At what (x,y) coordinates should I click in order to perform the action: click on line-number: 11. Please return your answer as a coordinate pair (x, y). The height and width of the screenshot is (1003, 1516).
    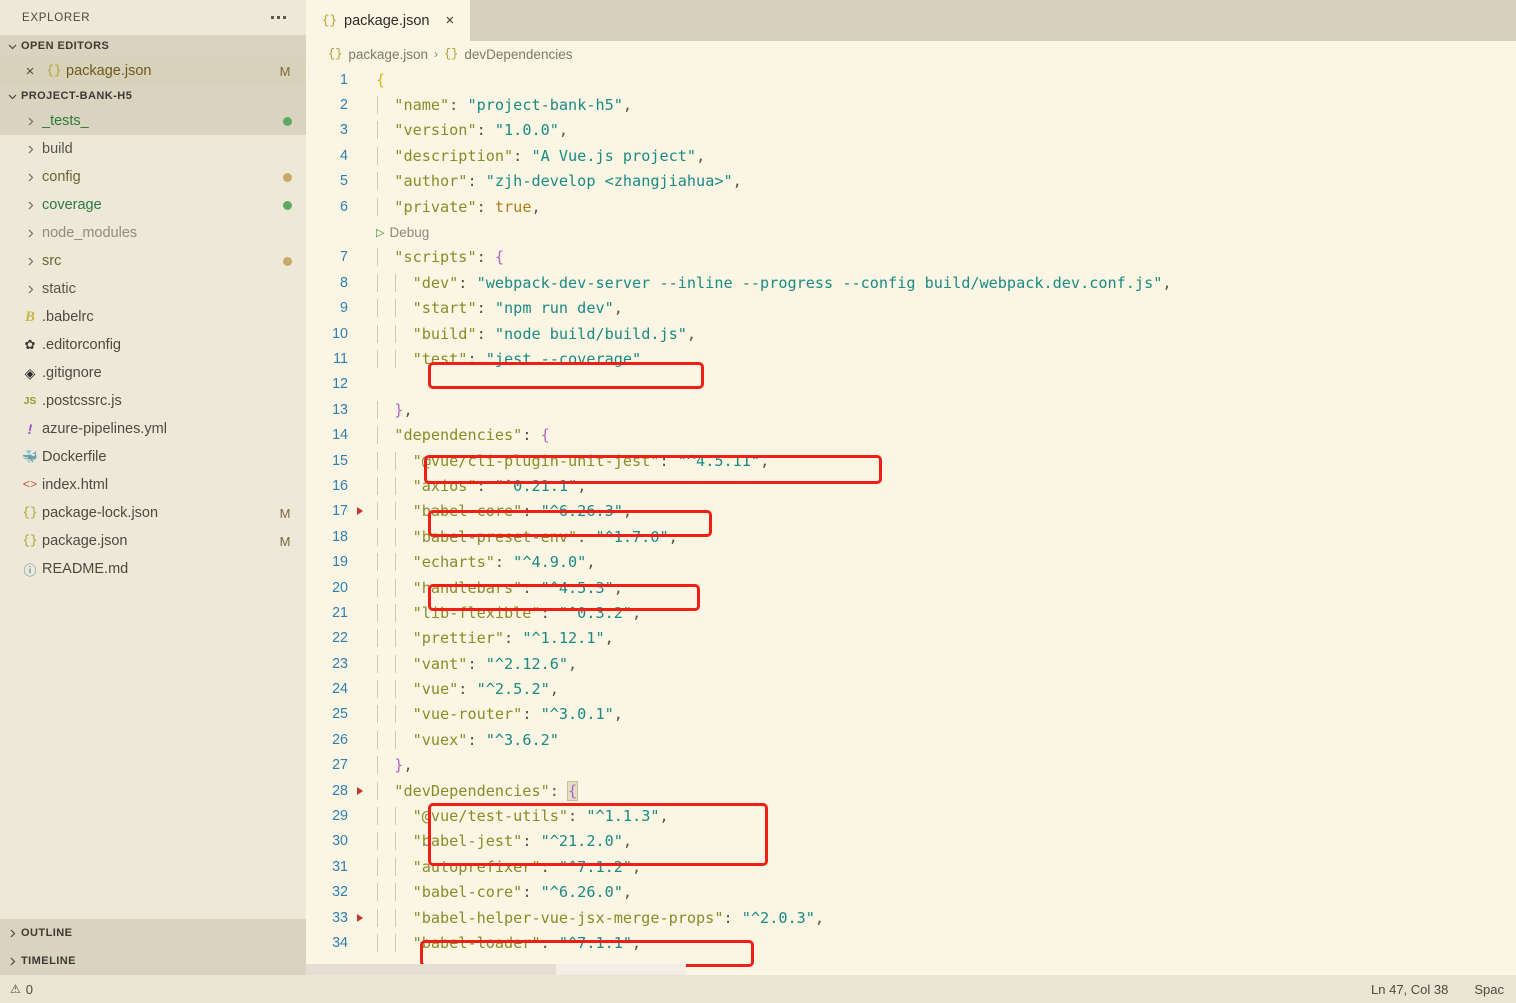
    Looking at the image, I should click on (340, 358).